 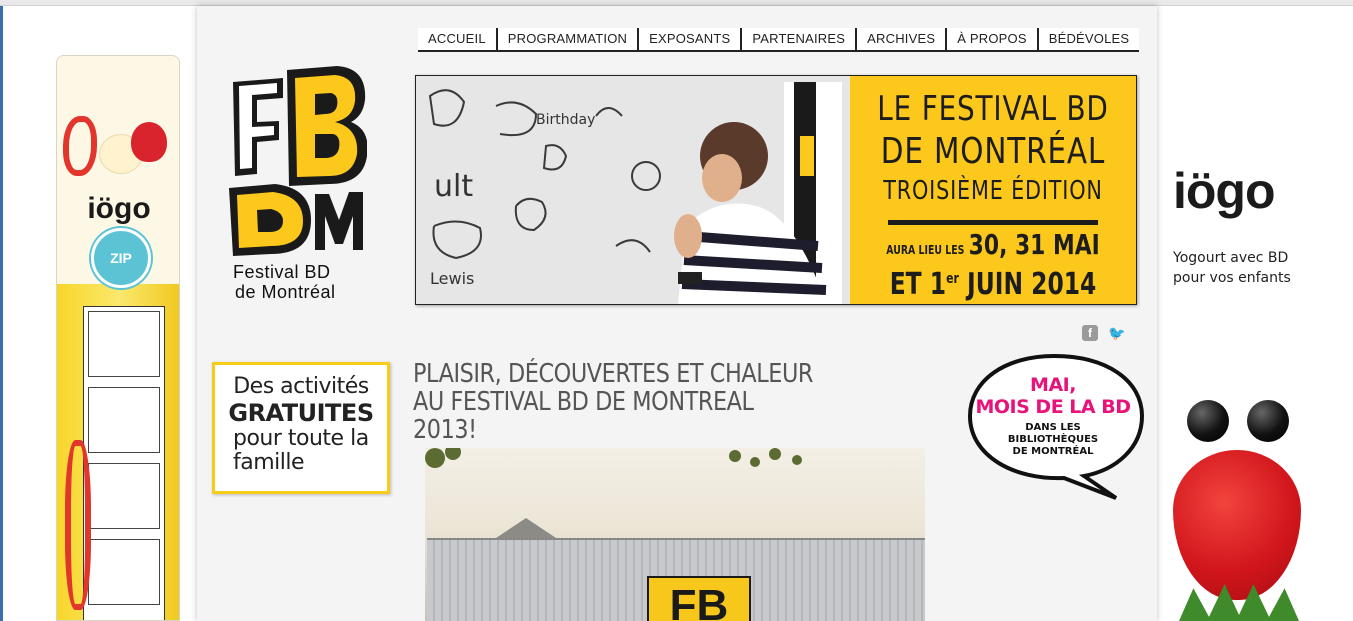 I want to click on comic-strip, so click(x=124, y=463).